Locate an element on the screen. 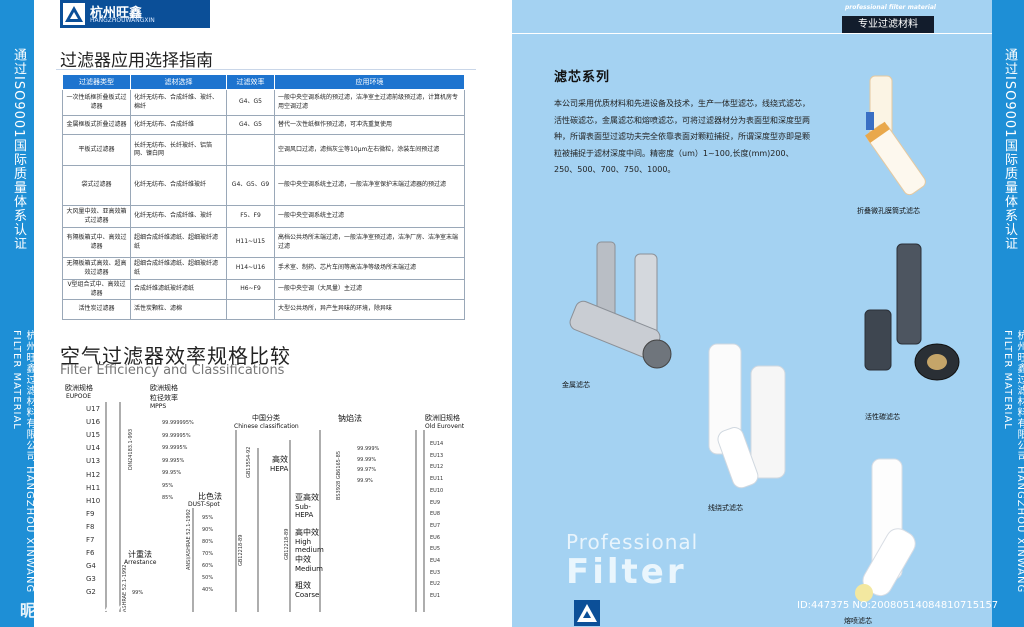 This screenshot has width=1024, height=627. header-chinese: 专业过滤材料 is located at coordinates (888, 24).